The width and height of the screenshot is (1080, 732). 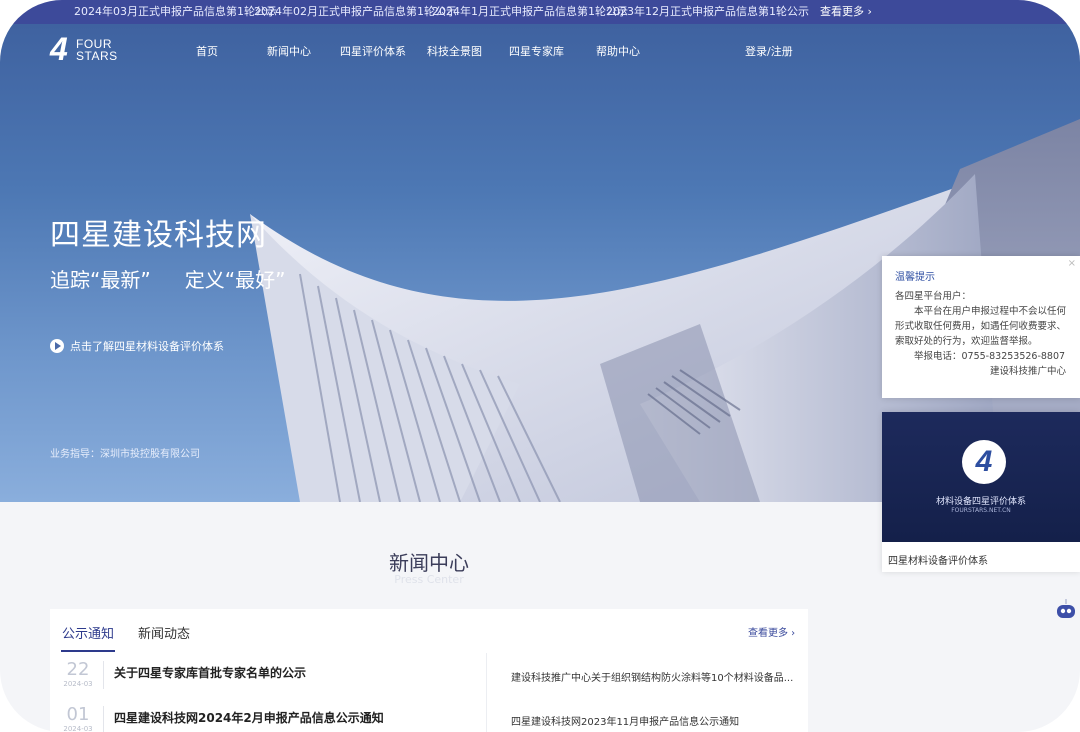 What do you see at coordinates (125, 454) in the screenshot?
I see `business-guidance-text: 业务指导：深圳市投控股有限公司` at bounding box center [125, 454].